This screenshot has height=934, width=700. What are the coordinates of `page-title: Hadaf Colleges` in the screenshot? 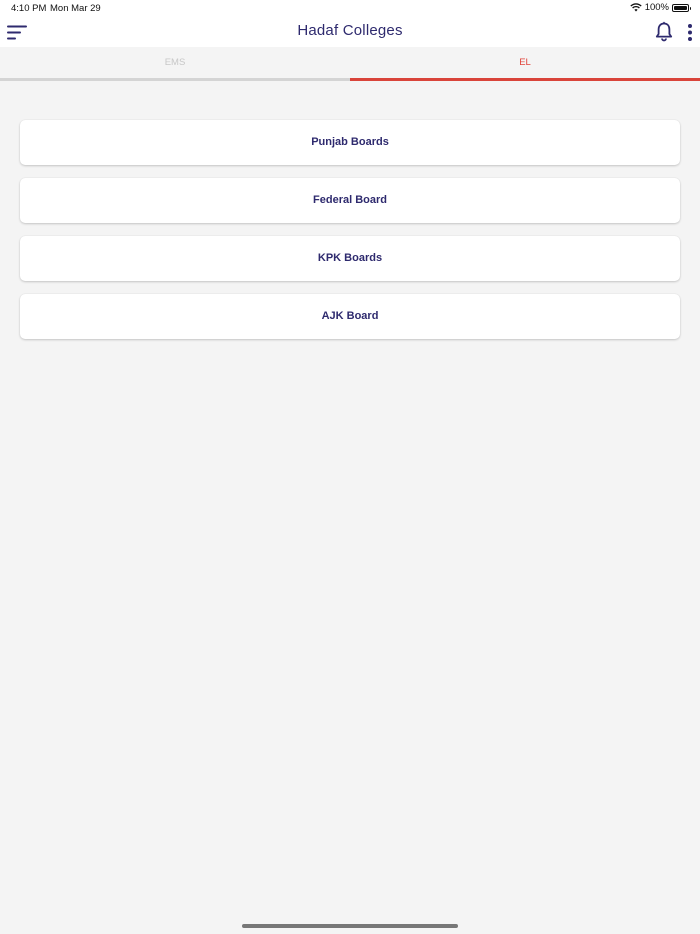 It's located at (350, 30).